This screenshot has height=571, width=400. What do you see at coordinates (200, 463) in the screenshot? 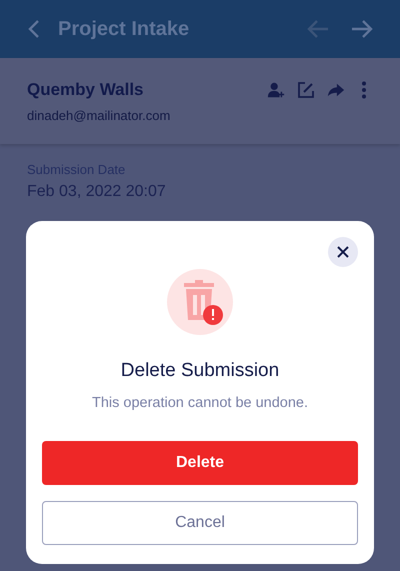
I see `delete-button: Delete` at bounding box center [200, 463].